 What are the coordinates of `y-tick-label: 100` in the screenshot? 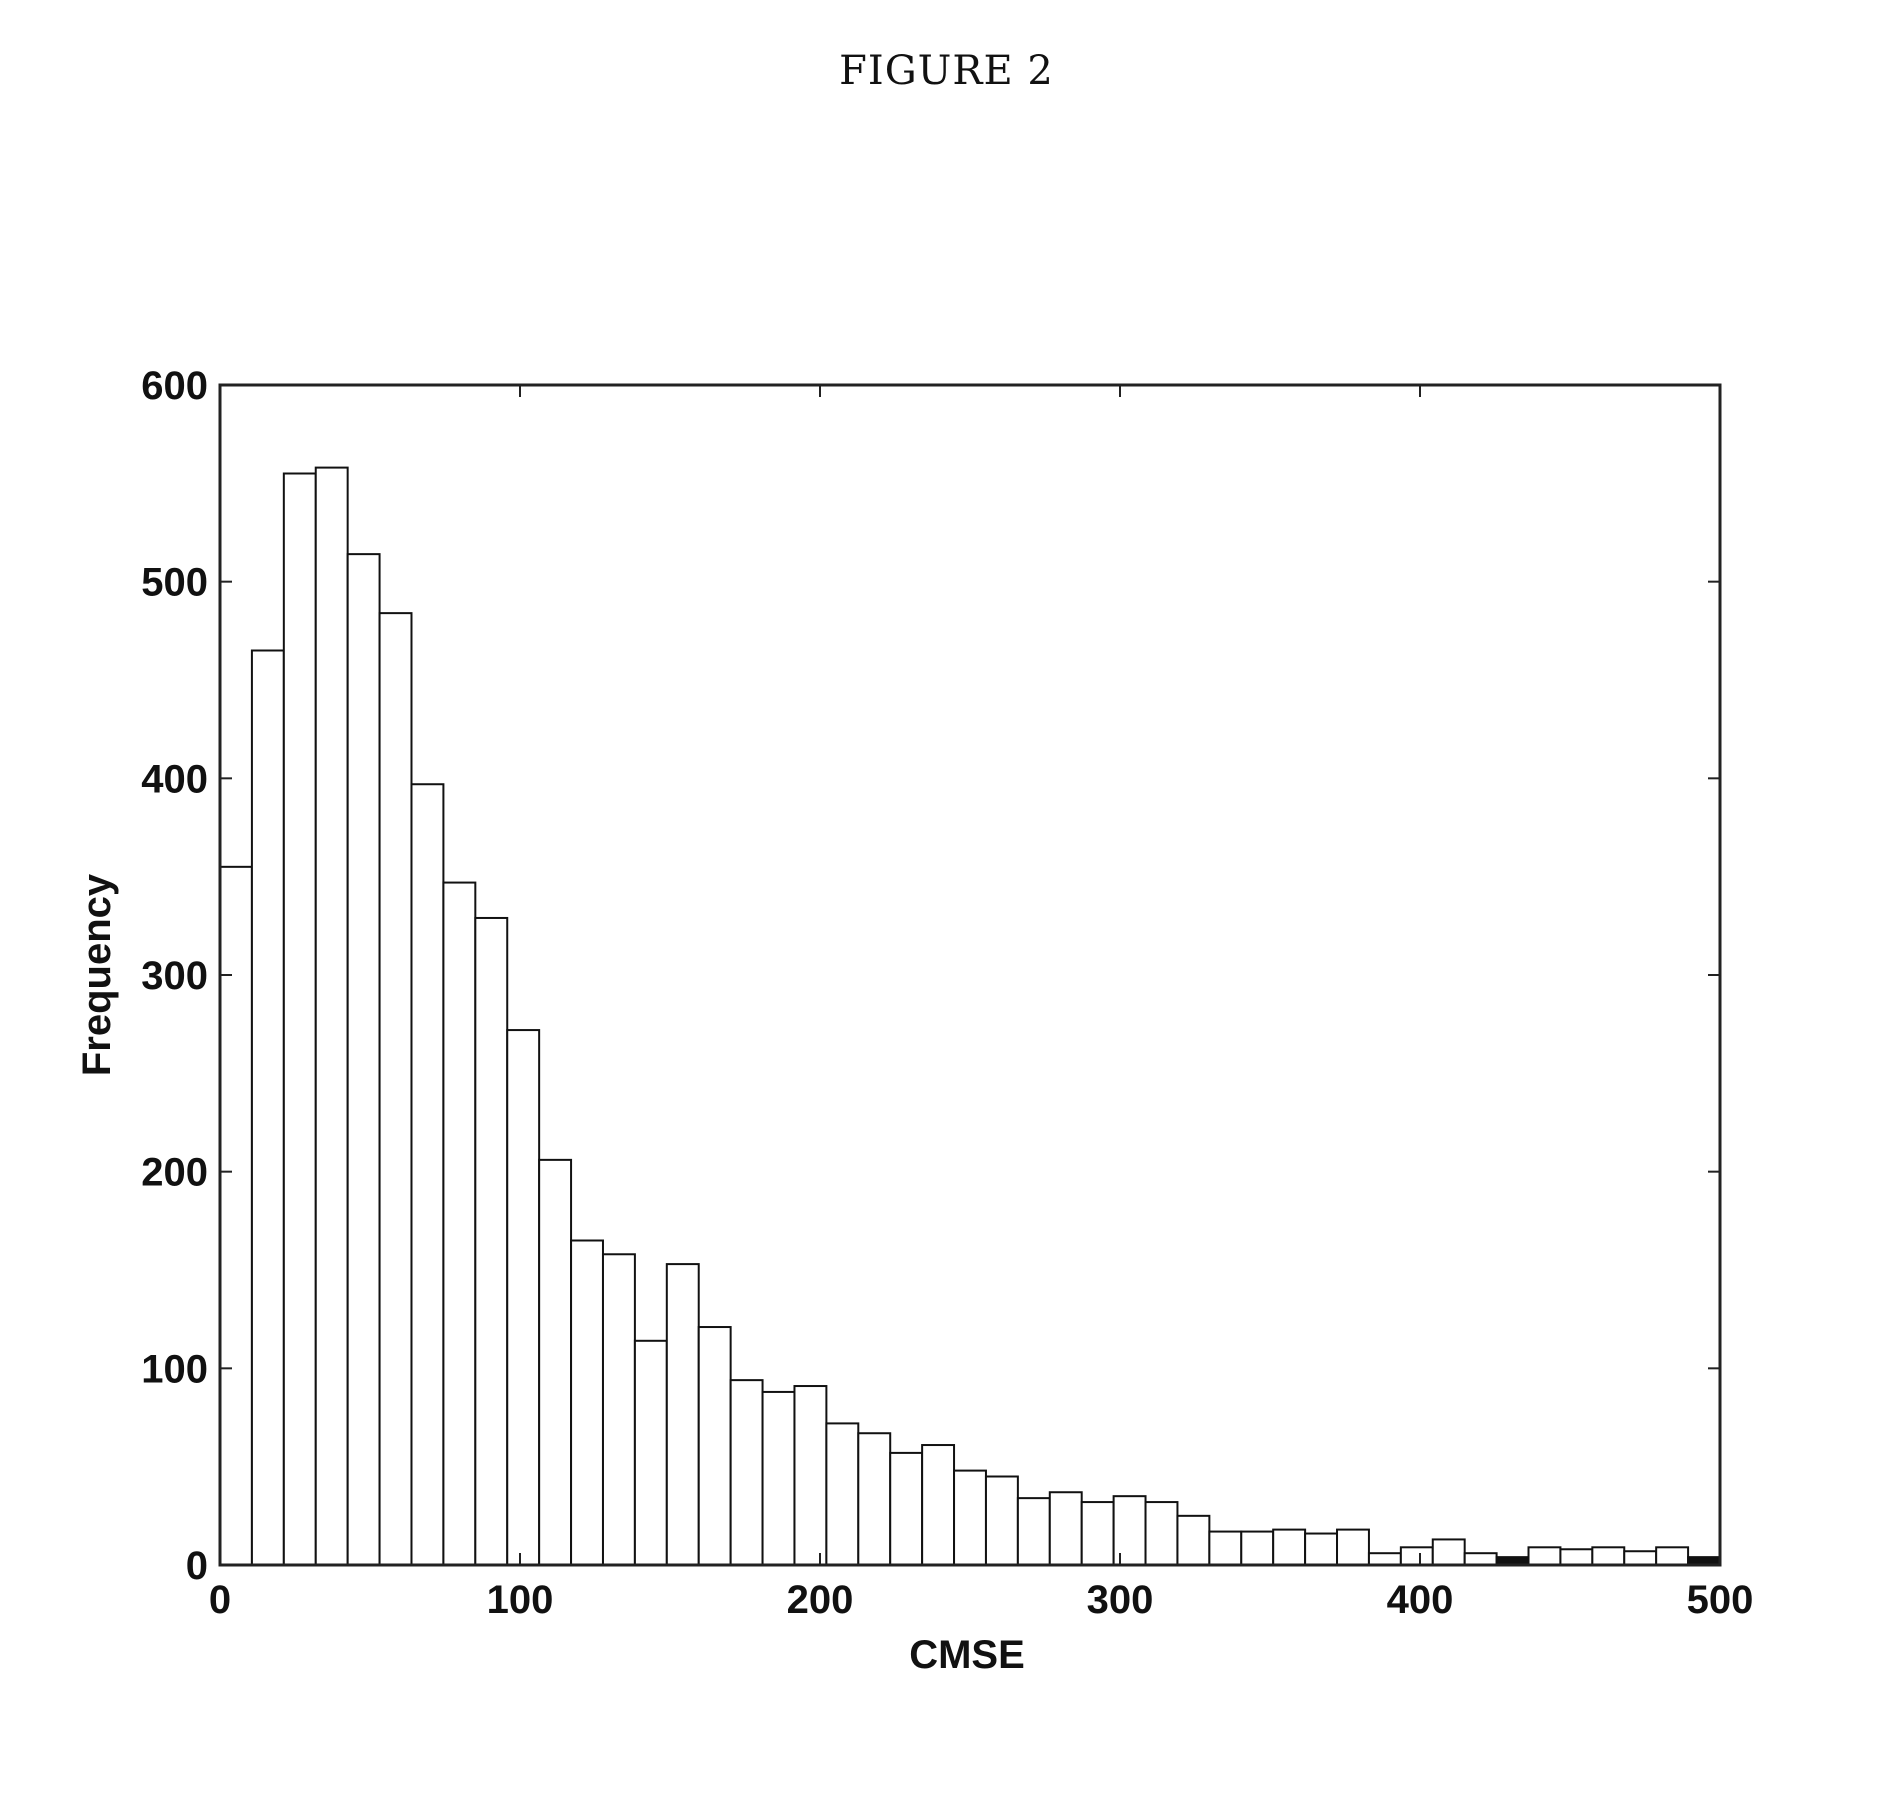 It's located at (174, 1369).